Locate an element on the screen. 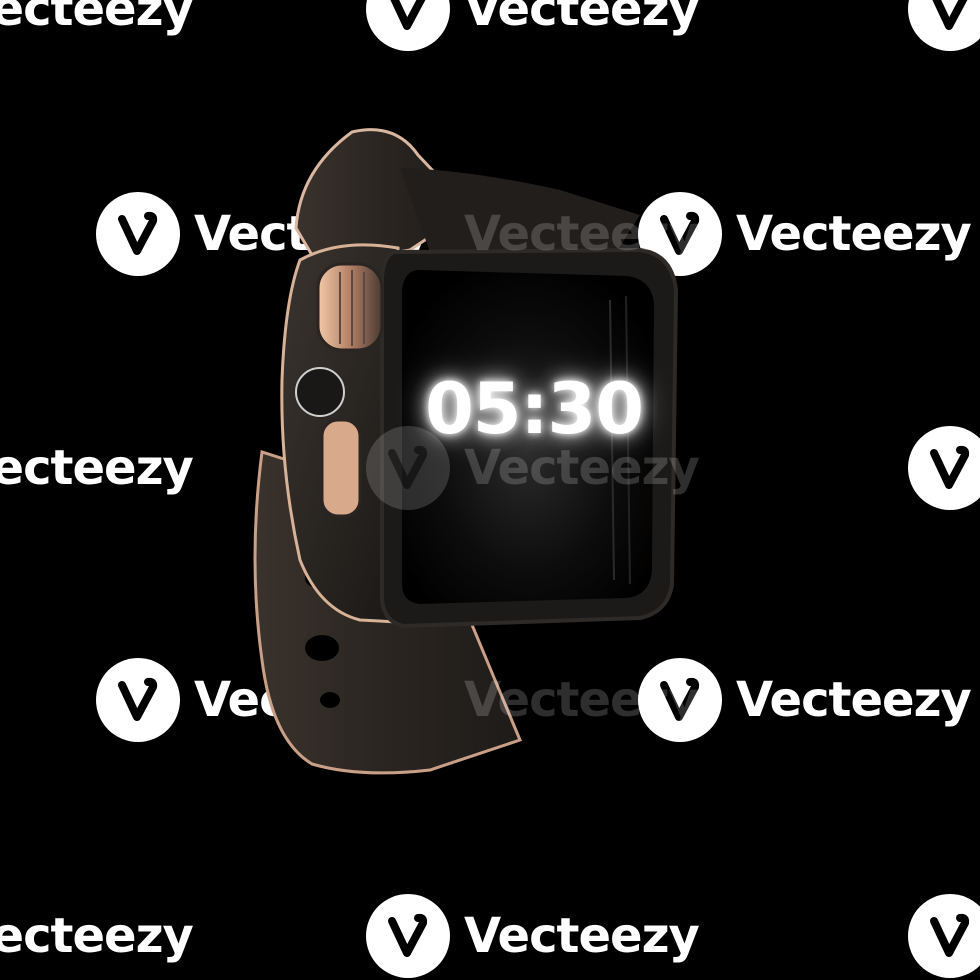 This screenshot has width=980, height=980. digital-crown is located at coordinates (350, 307).